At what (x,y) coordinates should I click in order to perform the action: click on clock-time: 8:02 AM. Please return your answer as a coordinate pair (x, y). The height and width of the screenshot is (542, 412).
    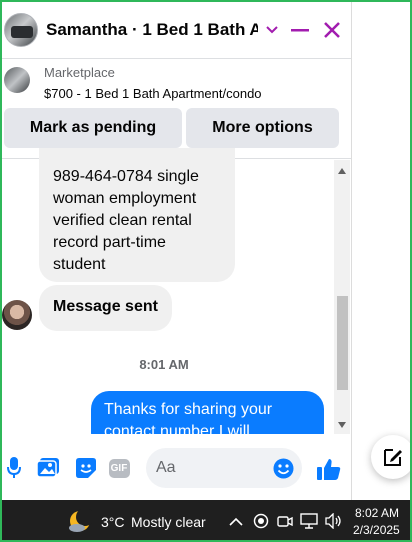
    Looking at the image, I should click on (377, 513).